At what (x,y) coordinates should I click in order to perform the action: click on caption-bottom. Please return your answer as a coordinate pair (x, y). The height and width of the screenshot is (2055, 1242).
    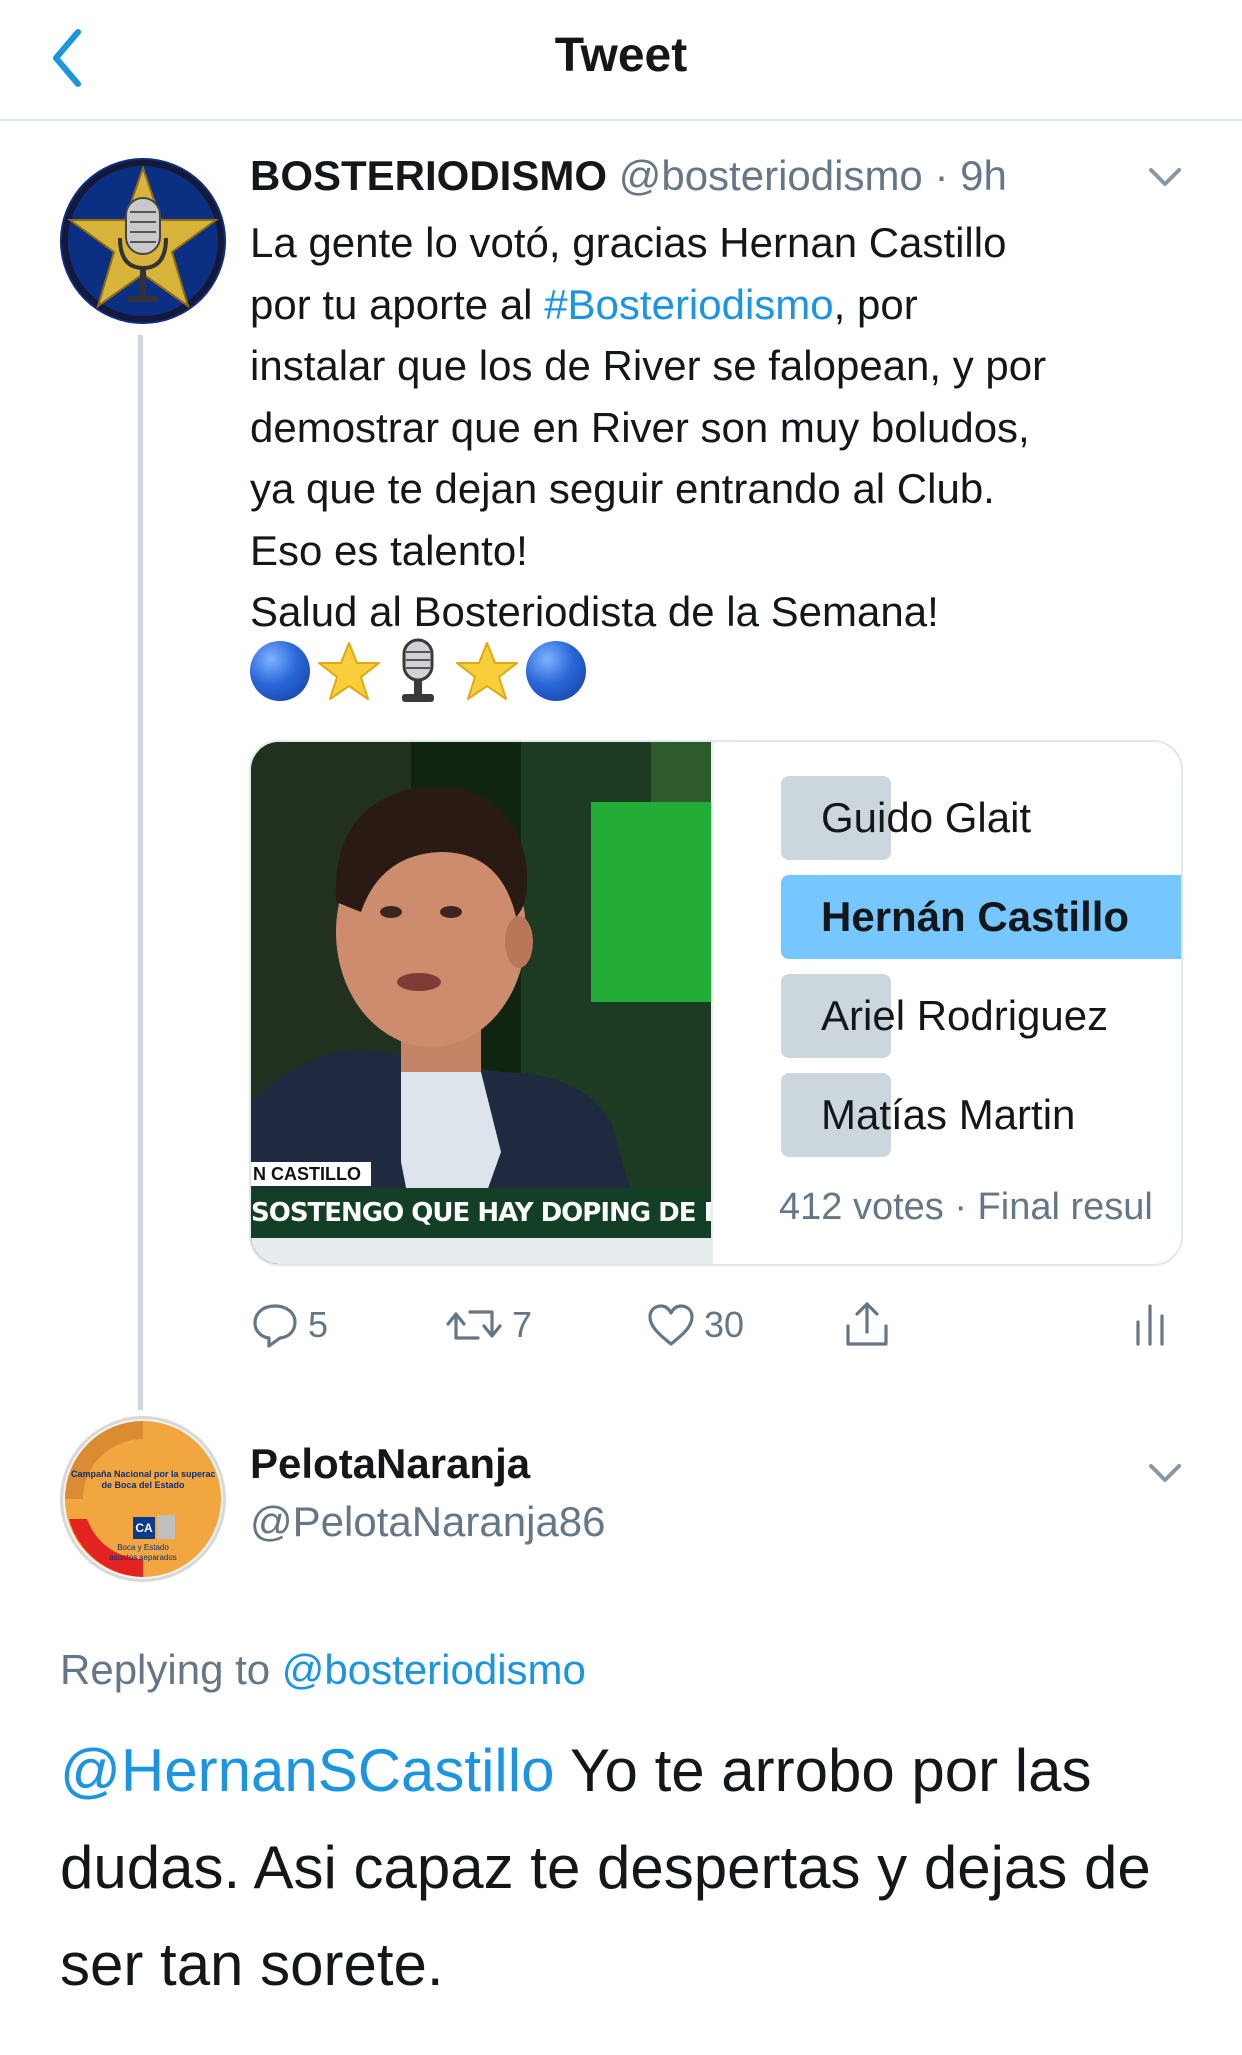
    Looking at the image, I should click on (481, 1251).